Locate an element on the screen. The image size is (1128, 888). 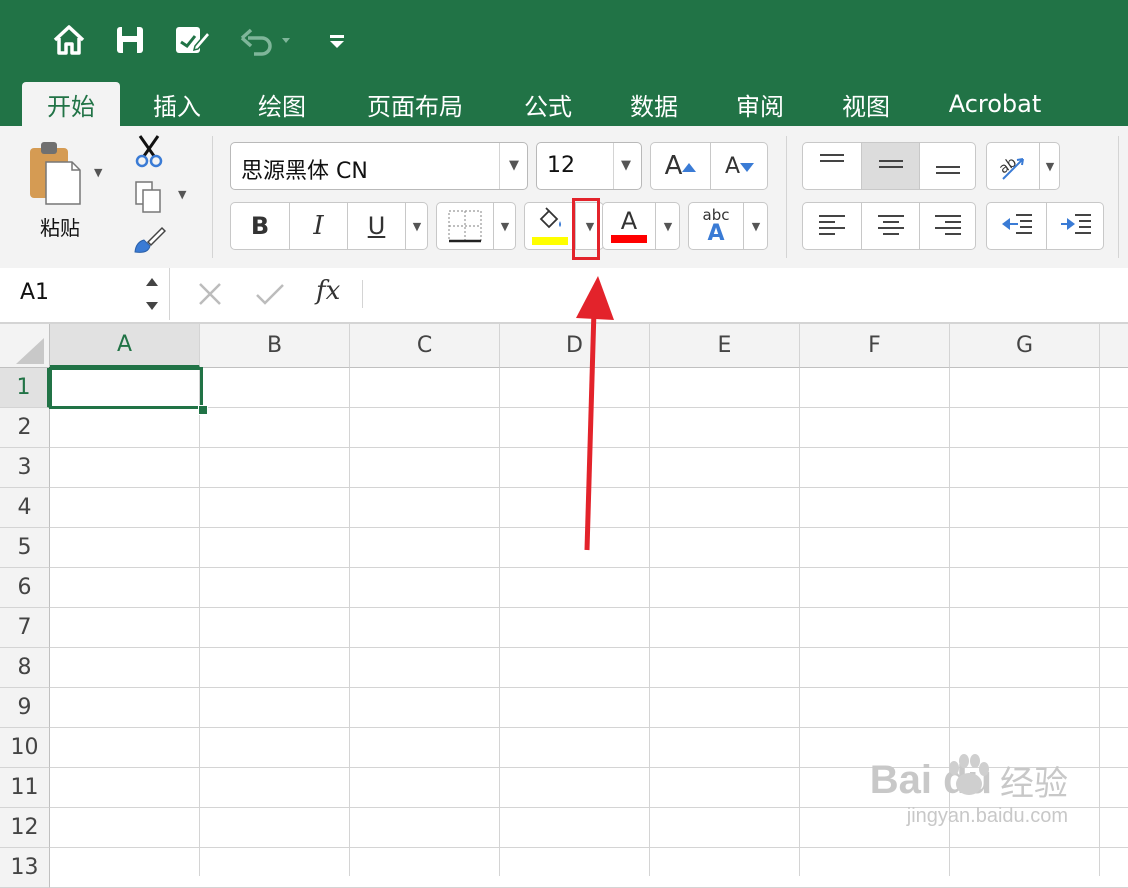
align-center-icon is located at coordinates (891, 226).